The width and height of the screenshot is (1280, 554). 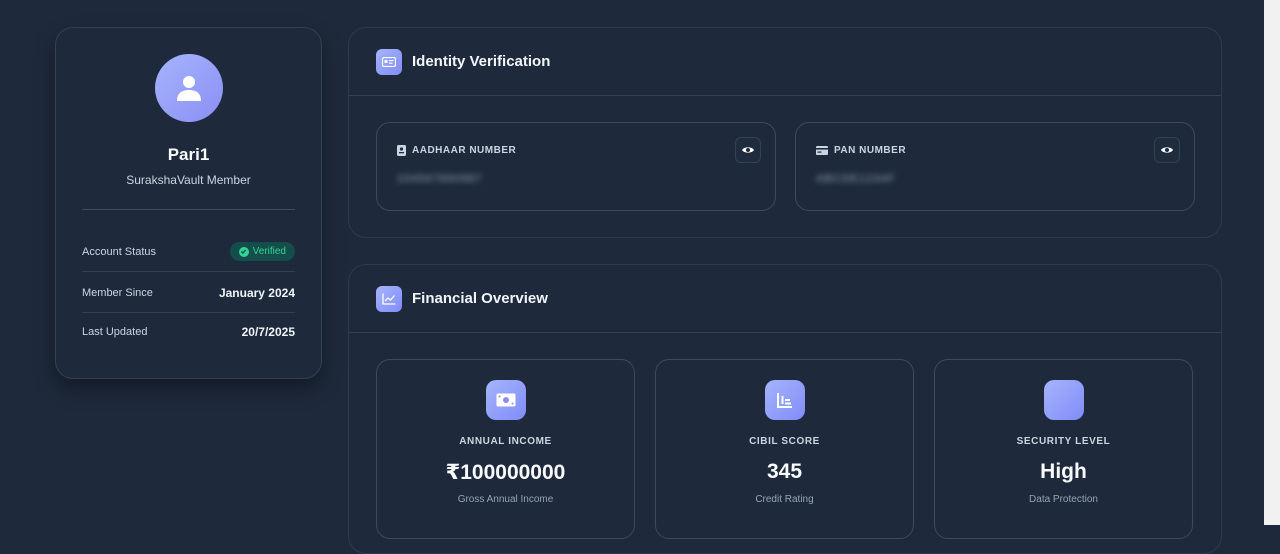 I want to click on avatar, so click(x=189, y=88).